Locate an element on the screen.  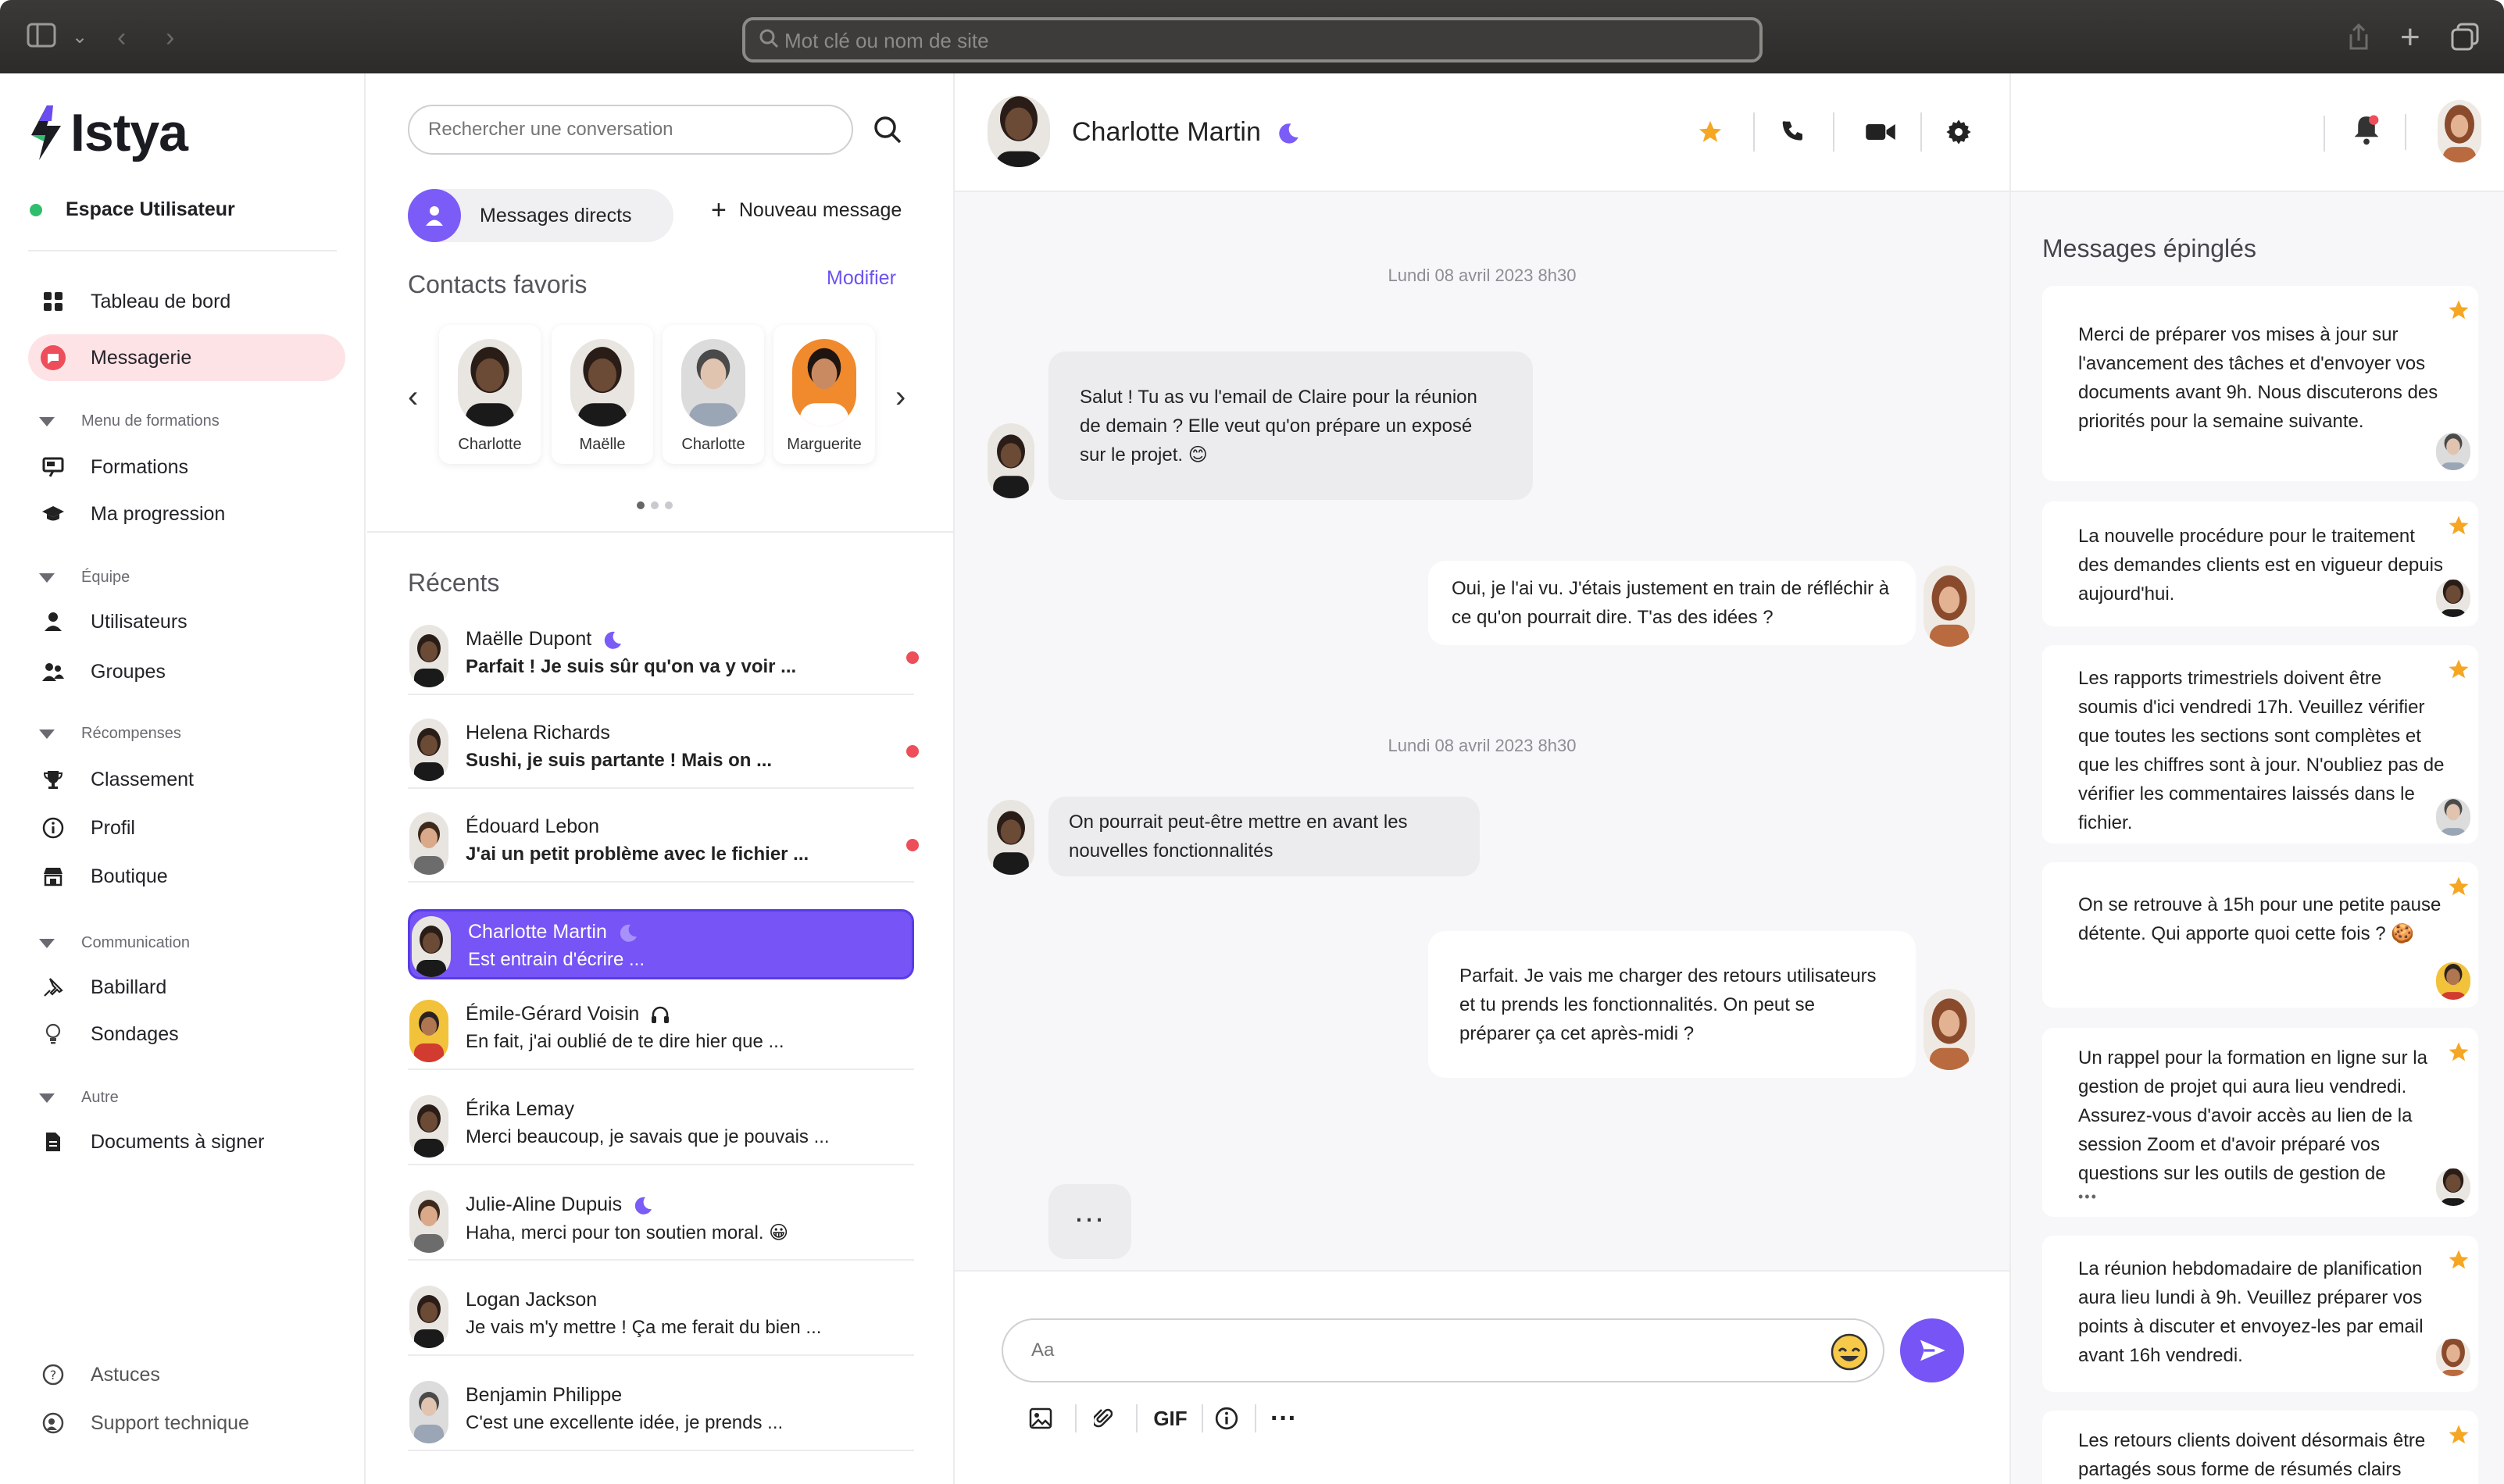
sidebar-item-progress: Ma progression is located at coordinates (186, 514).